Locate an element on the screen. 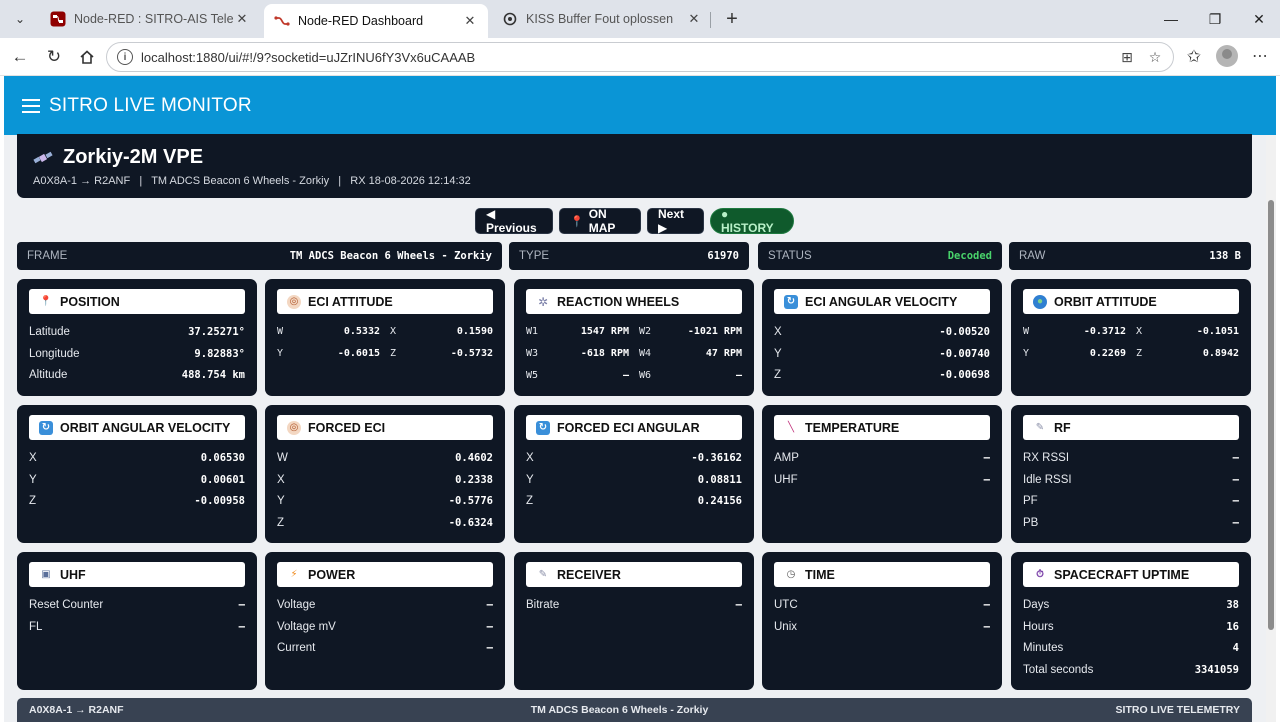 Image resolution: width=1280 pixels, height=722 pixels. wheel-w6-value: – is located at coordinates (738, 375).